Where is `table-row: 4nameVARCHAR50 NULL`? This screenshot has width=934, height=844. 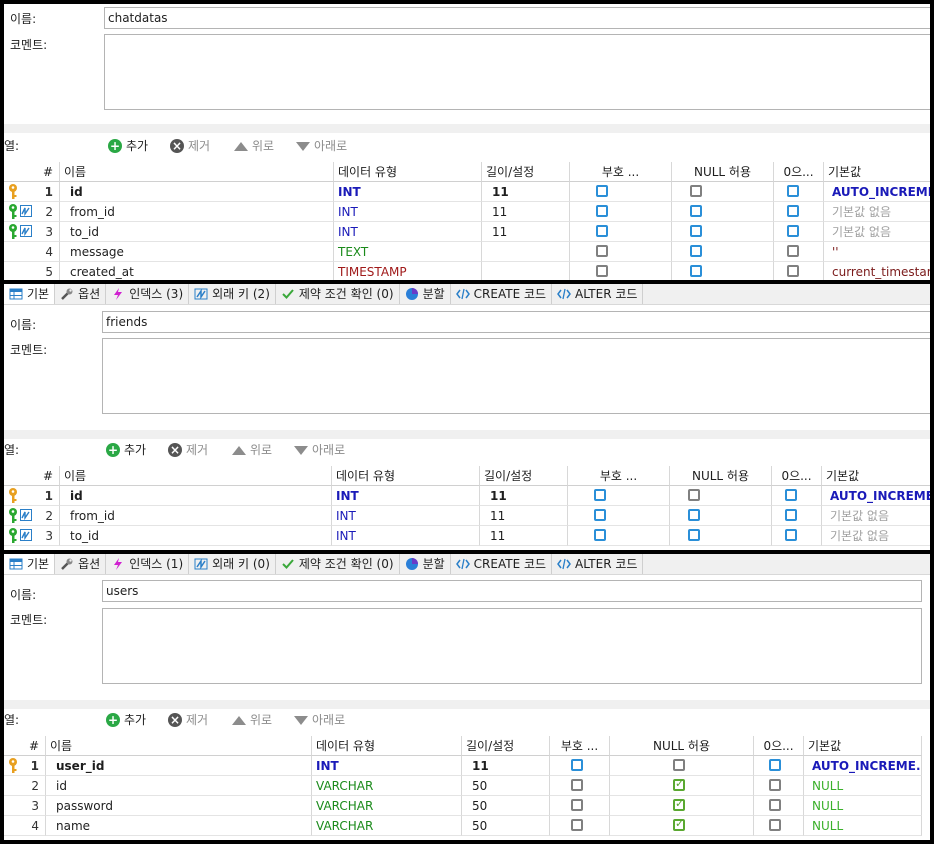 table-row: 4nameVARCHAR50 NULL is located at coordinates (467, 826).